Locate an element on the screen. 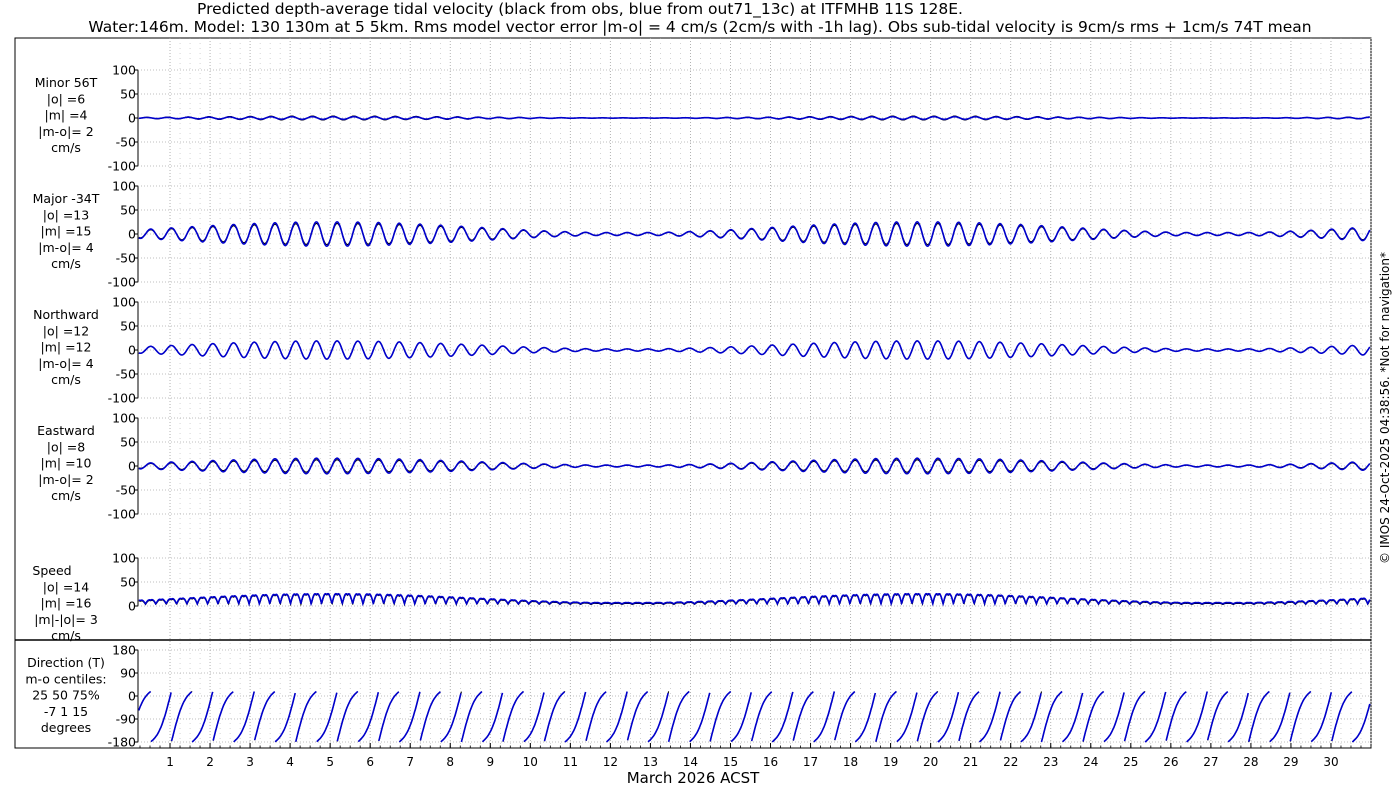  y-tick-label: -90 is located at coordinates (126, 719).